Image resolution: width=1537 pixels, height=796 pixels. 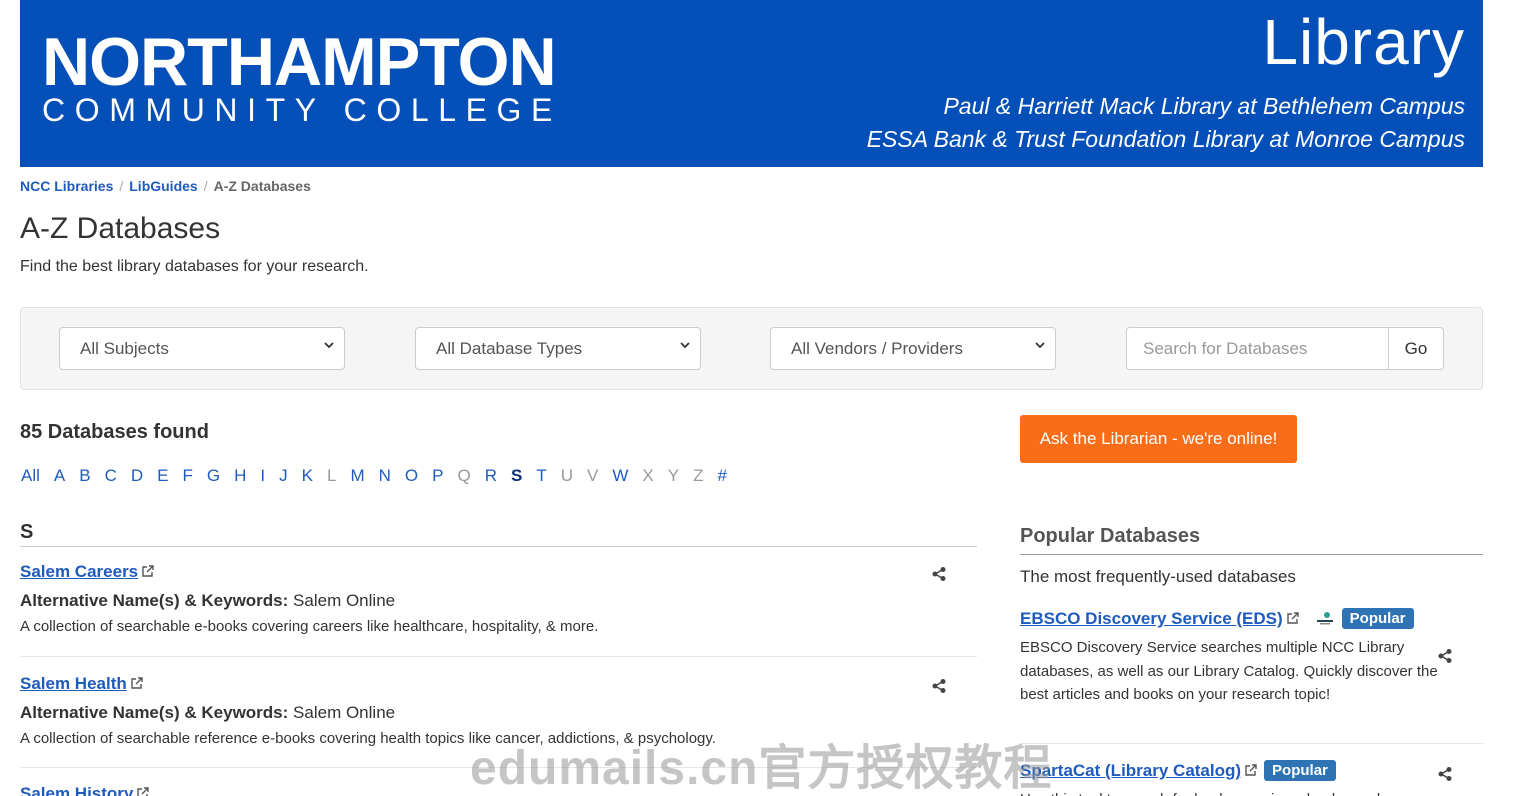 I want to click on breadcrumb-ncc-libraries: NCC Libraries, so click(x=66, y=186).